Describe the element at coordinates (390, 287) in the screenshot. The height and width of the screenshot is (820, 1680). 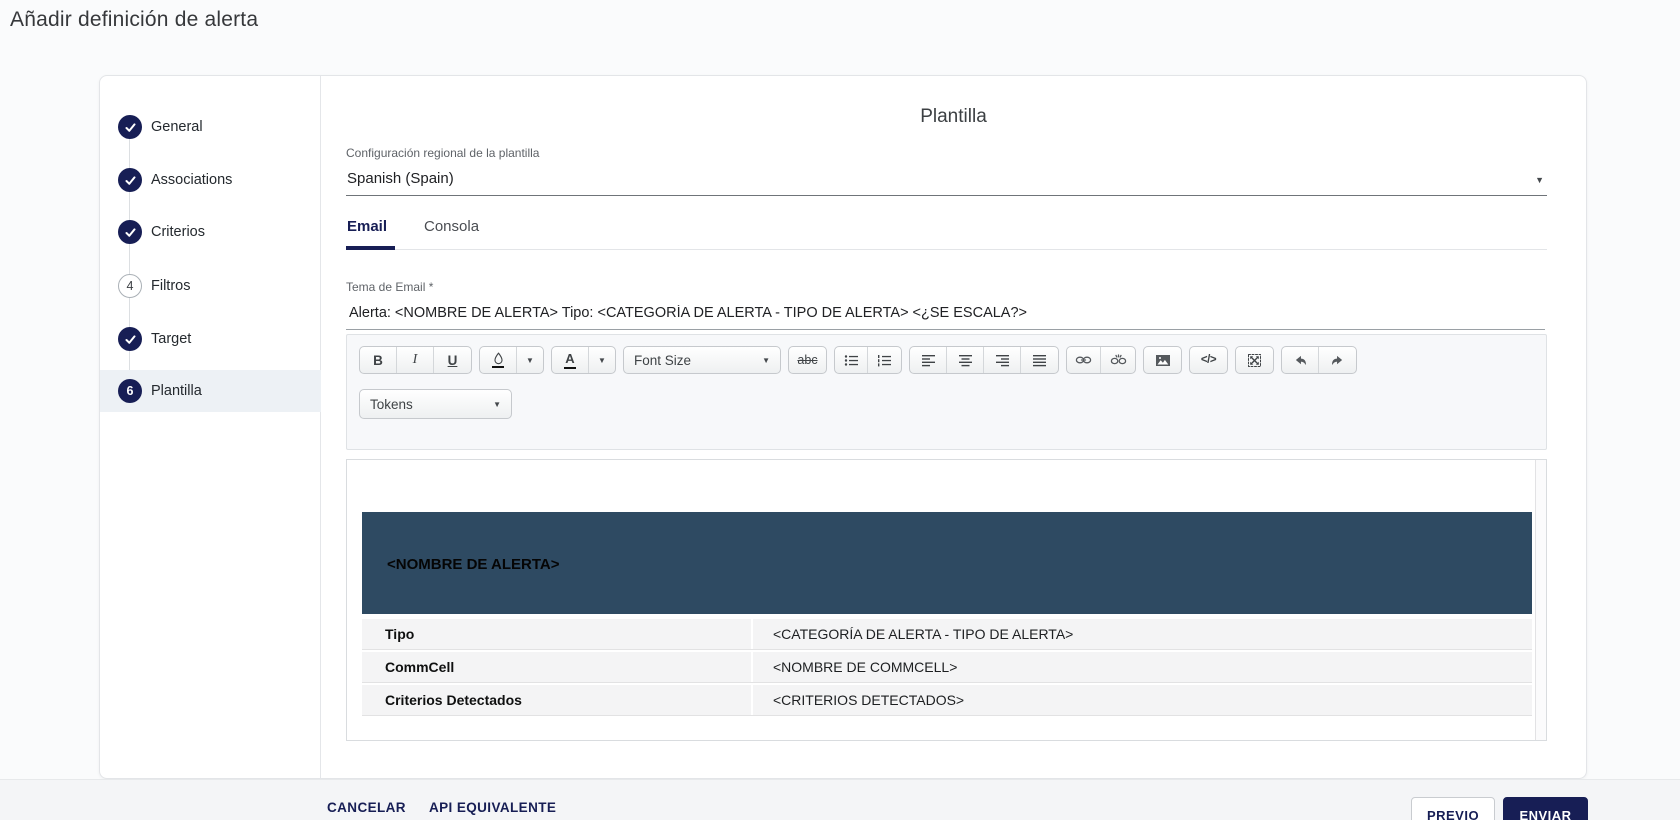
I see `subject-field-label: Tema de Email *` at that location.